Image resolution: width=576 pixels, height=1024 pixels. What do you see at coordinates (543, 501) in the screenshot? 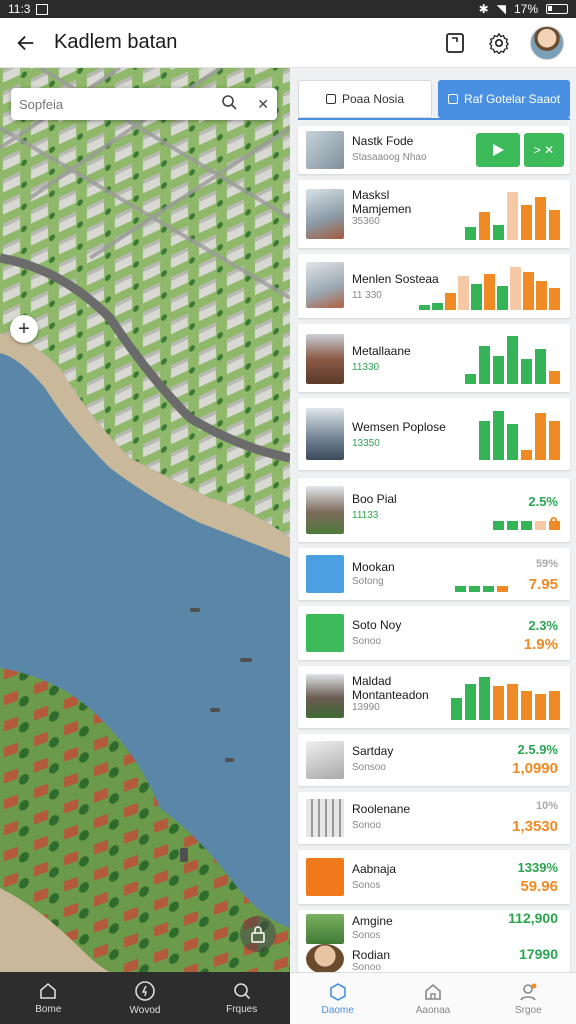
I see `item-stat-primary: 2.5%` at bounding box center [543, 501].